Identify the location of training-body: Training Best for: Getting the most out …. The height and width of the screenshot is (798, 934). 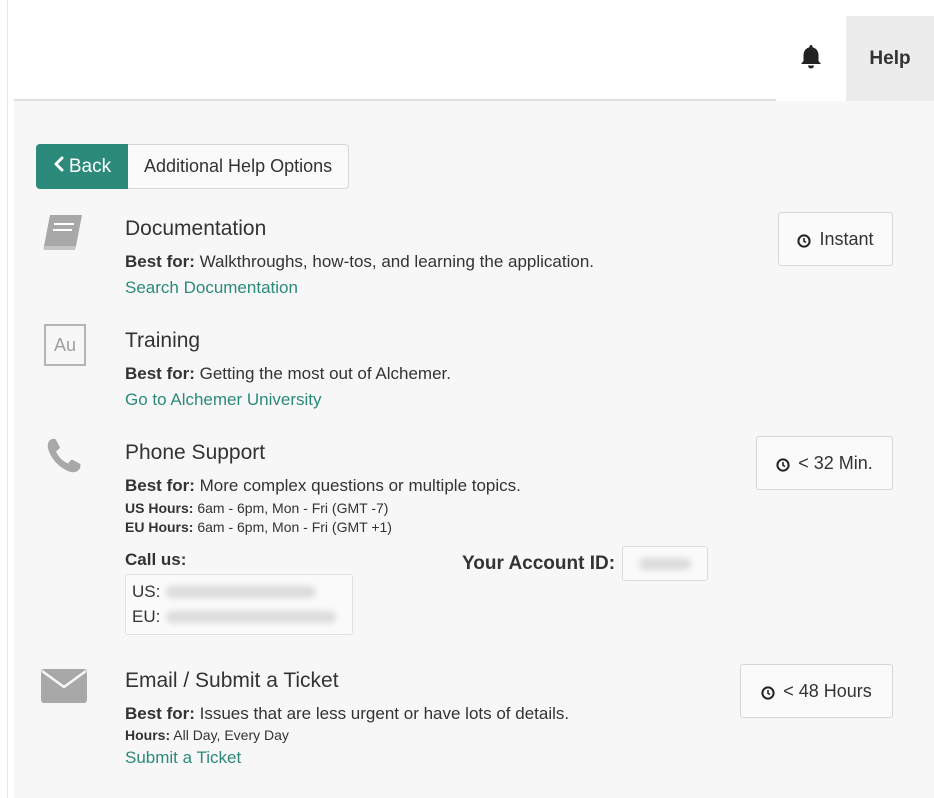
(288, 369).